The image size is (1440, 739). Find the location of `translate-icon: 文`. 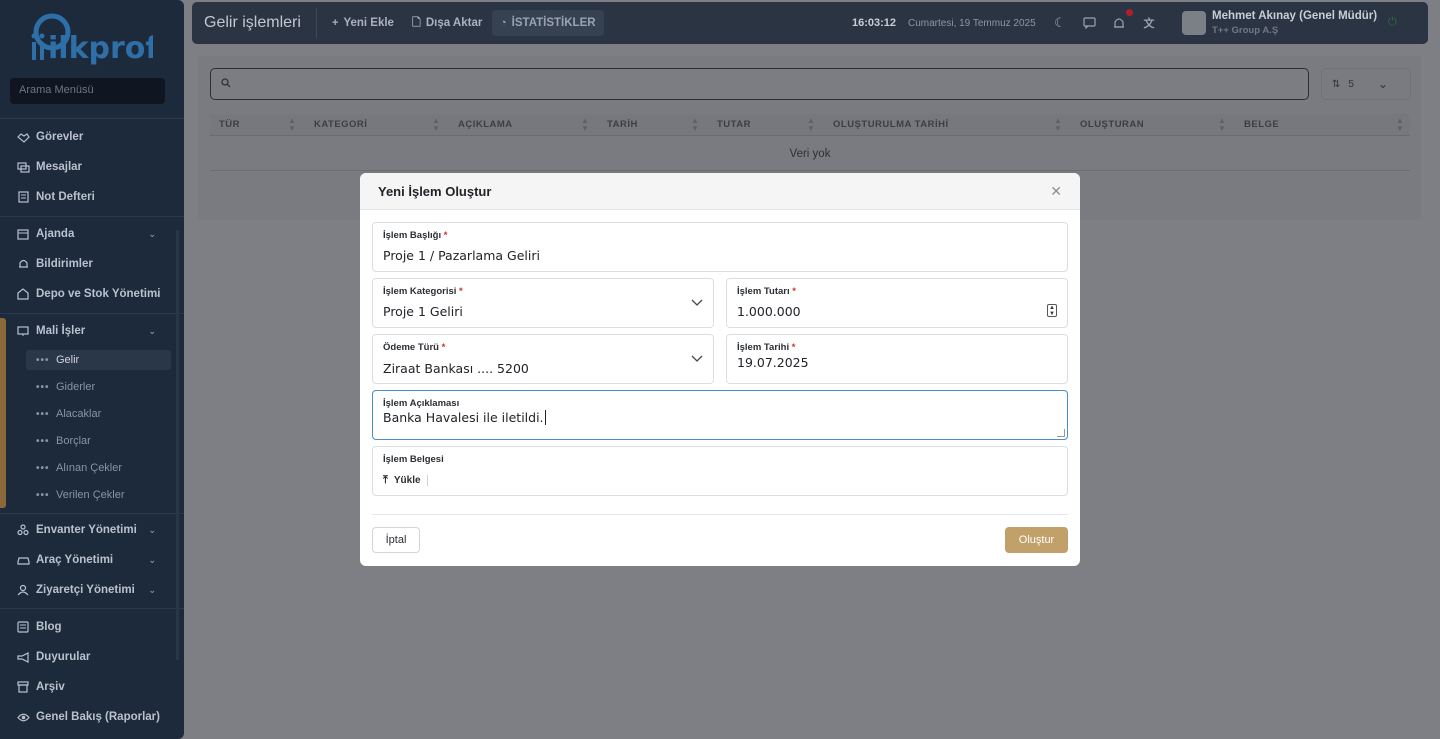

translate-icon: 文 is located at coordinates (1149, 23).